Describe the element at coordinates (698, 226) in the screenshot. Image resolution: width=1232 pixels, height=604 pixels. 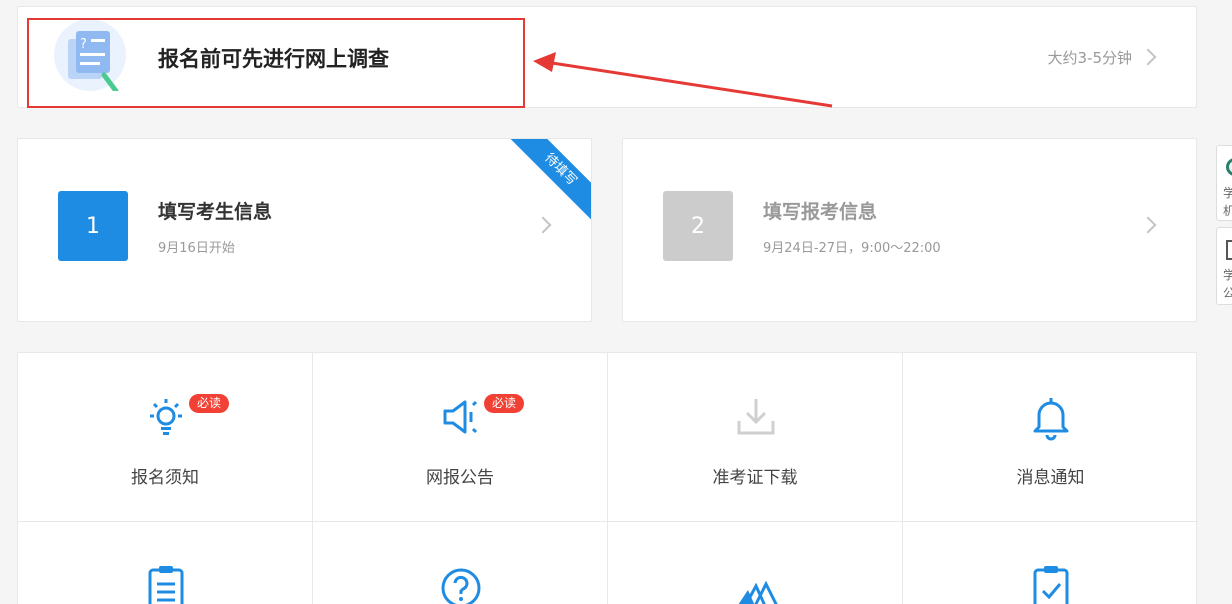
I see `step-number: 2` at that location.